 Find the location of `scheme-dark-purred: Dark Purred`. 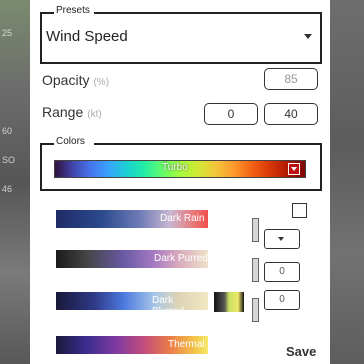

scheme-dark-purred: Dark Purred is located at coordinates (132, 259).